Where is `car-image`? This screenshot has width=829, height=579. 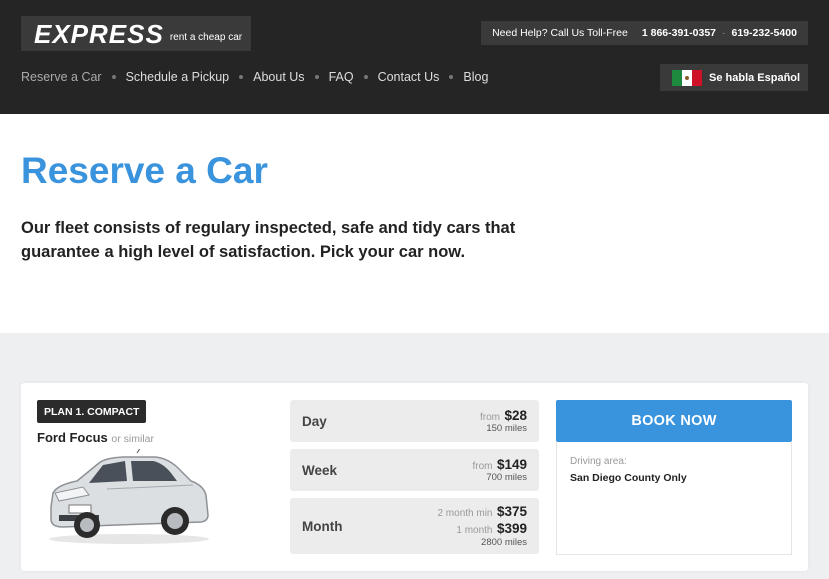 car-image is located at coordinates (129, 496).